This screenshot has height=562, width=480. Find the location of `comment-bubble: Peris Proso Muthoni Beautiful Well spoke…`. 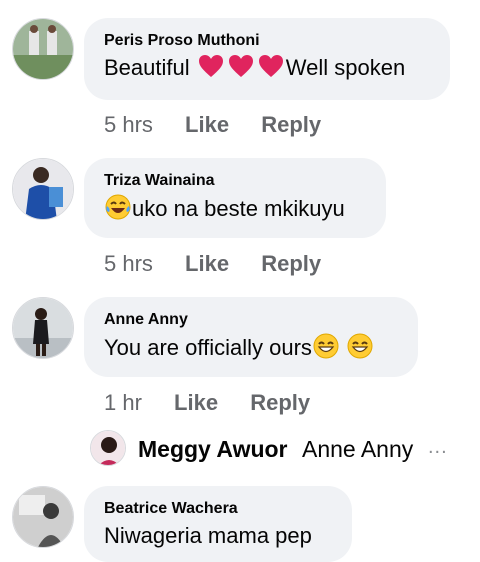

comment-bubble: Peris Proso Muthoni Beautiful Well spoke… is located at coordinates (267, 59).